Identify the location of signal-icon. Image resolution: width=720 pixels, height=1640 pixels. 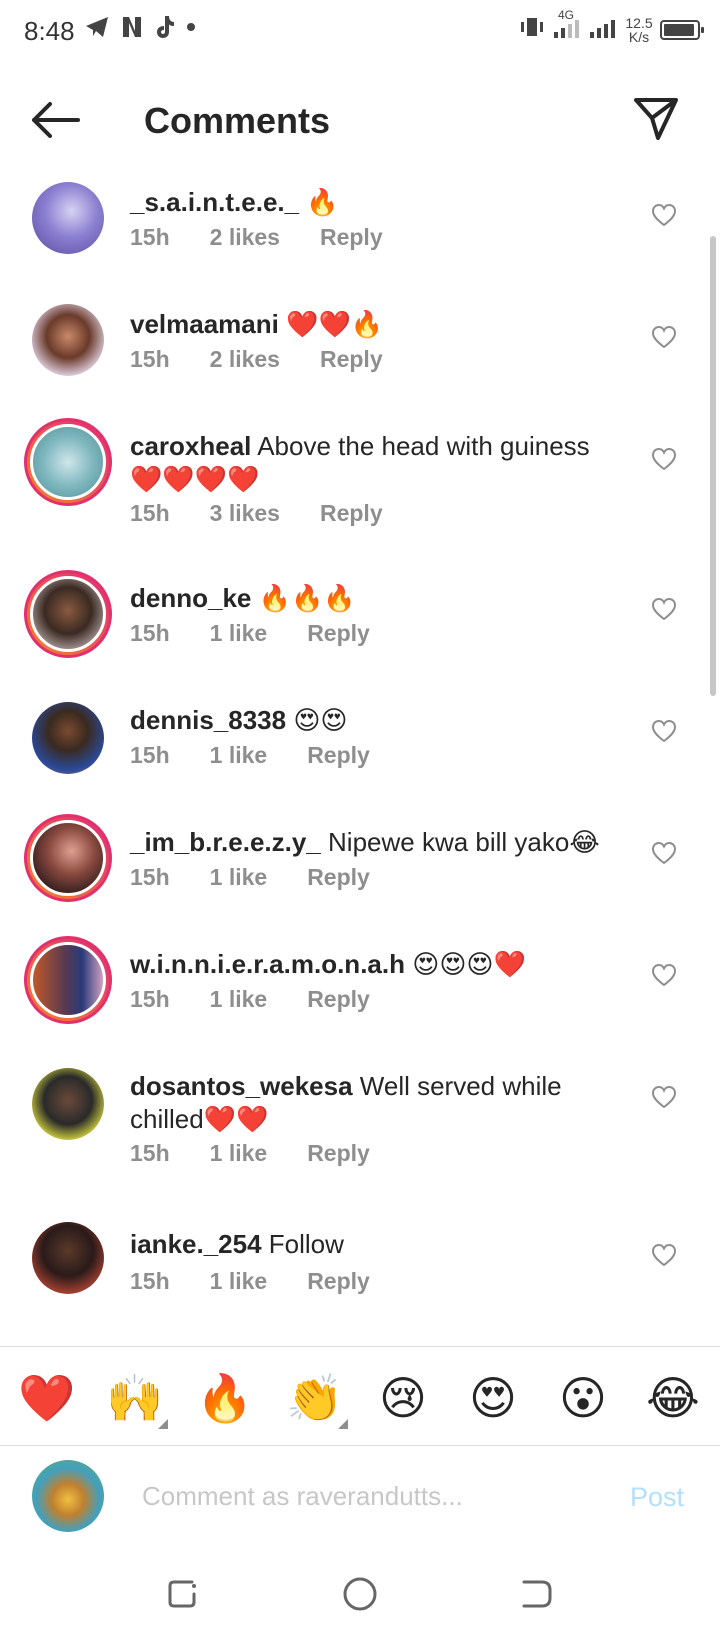
(603, 29).